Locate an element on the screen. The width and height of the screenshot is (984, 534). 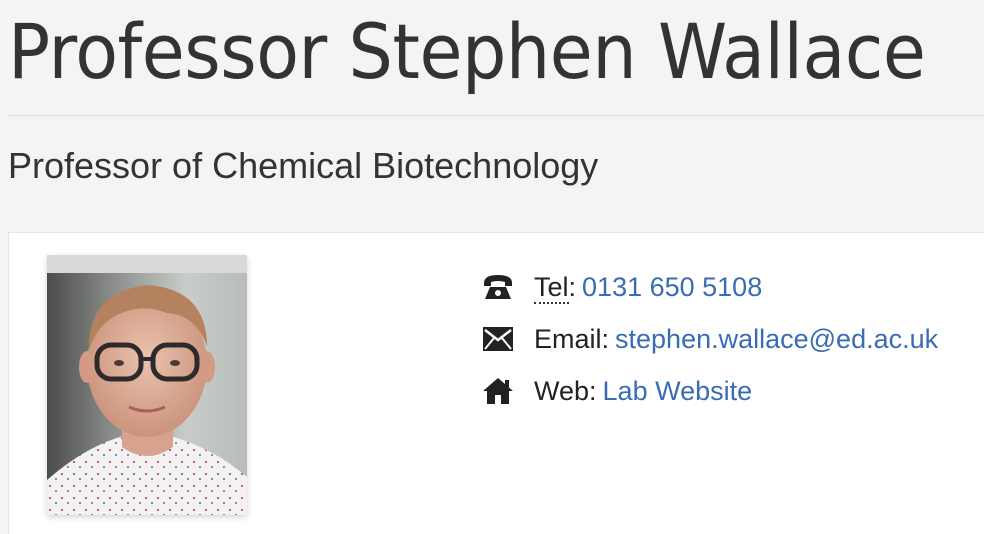
phone-icon is located at coordinates (498, 287).